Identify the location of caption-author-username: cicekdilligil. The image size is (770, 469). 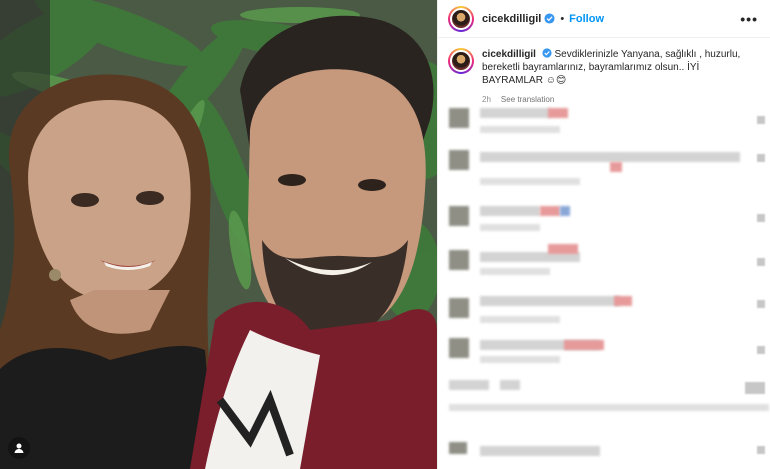
(509, 54).